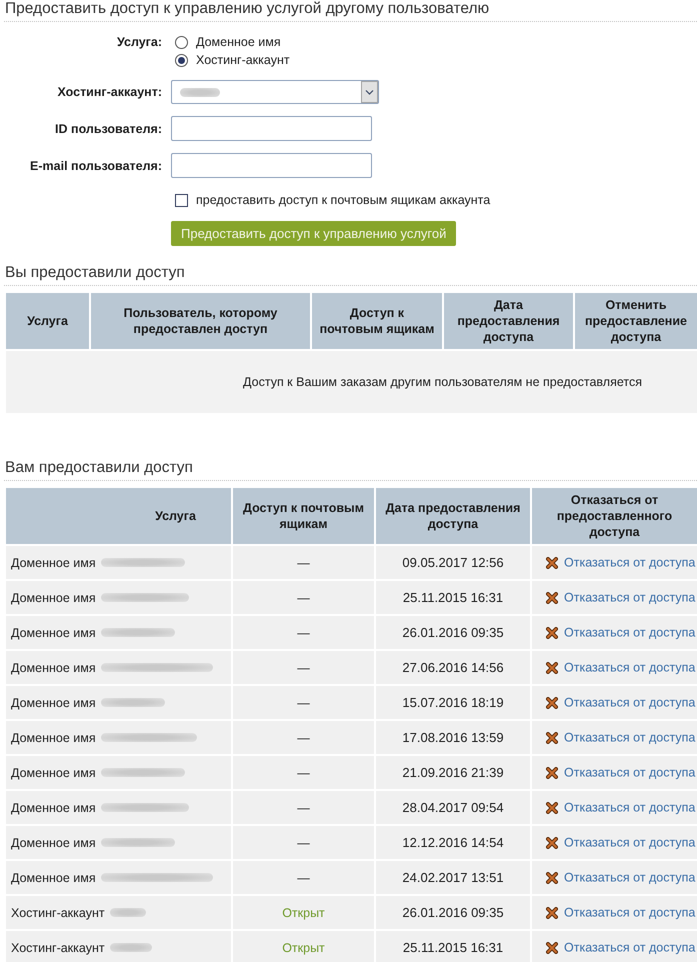  I want to click on field-label: ID пользователя:, so click(108, 129).